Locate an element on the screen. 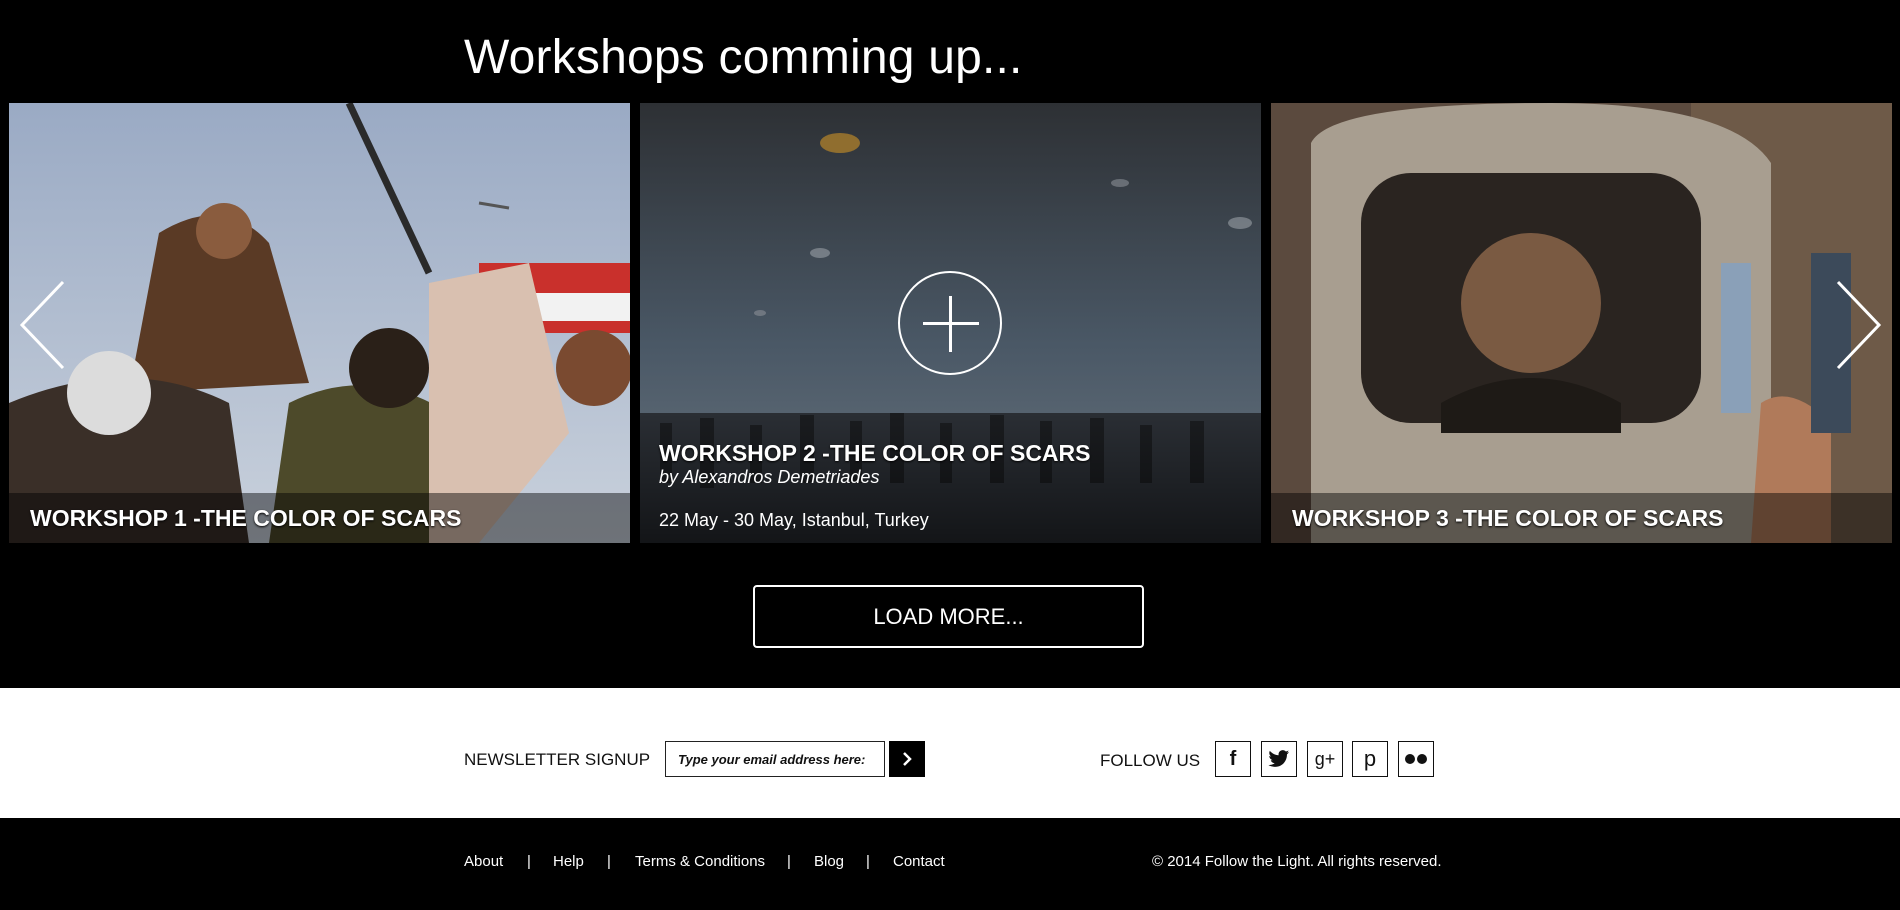  footer-link-about: About is located at coordinates (483, 861).